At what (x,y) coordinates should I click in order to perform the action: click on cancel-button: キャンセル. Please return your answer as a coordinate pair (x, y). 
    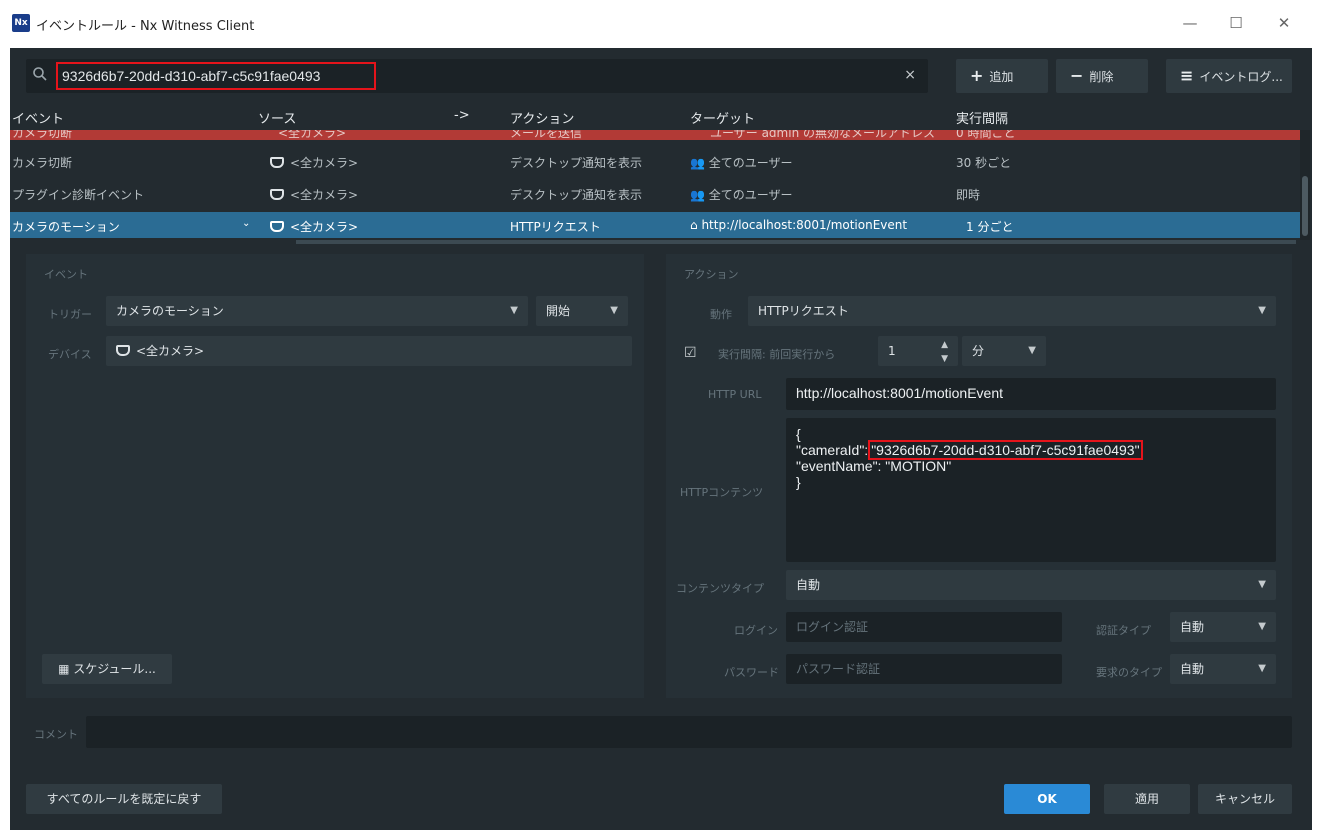
    Looking at the image, I should click on (1245, 799).